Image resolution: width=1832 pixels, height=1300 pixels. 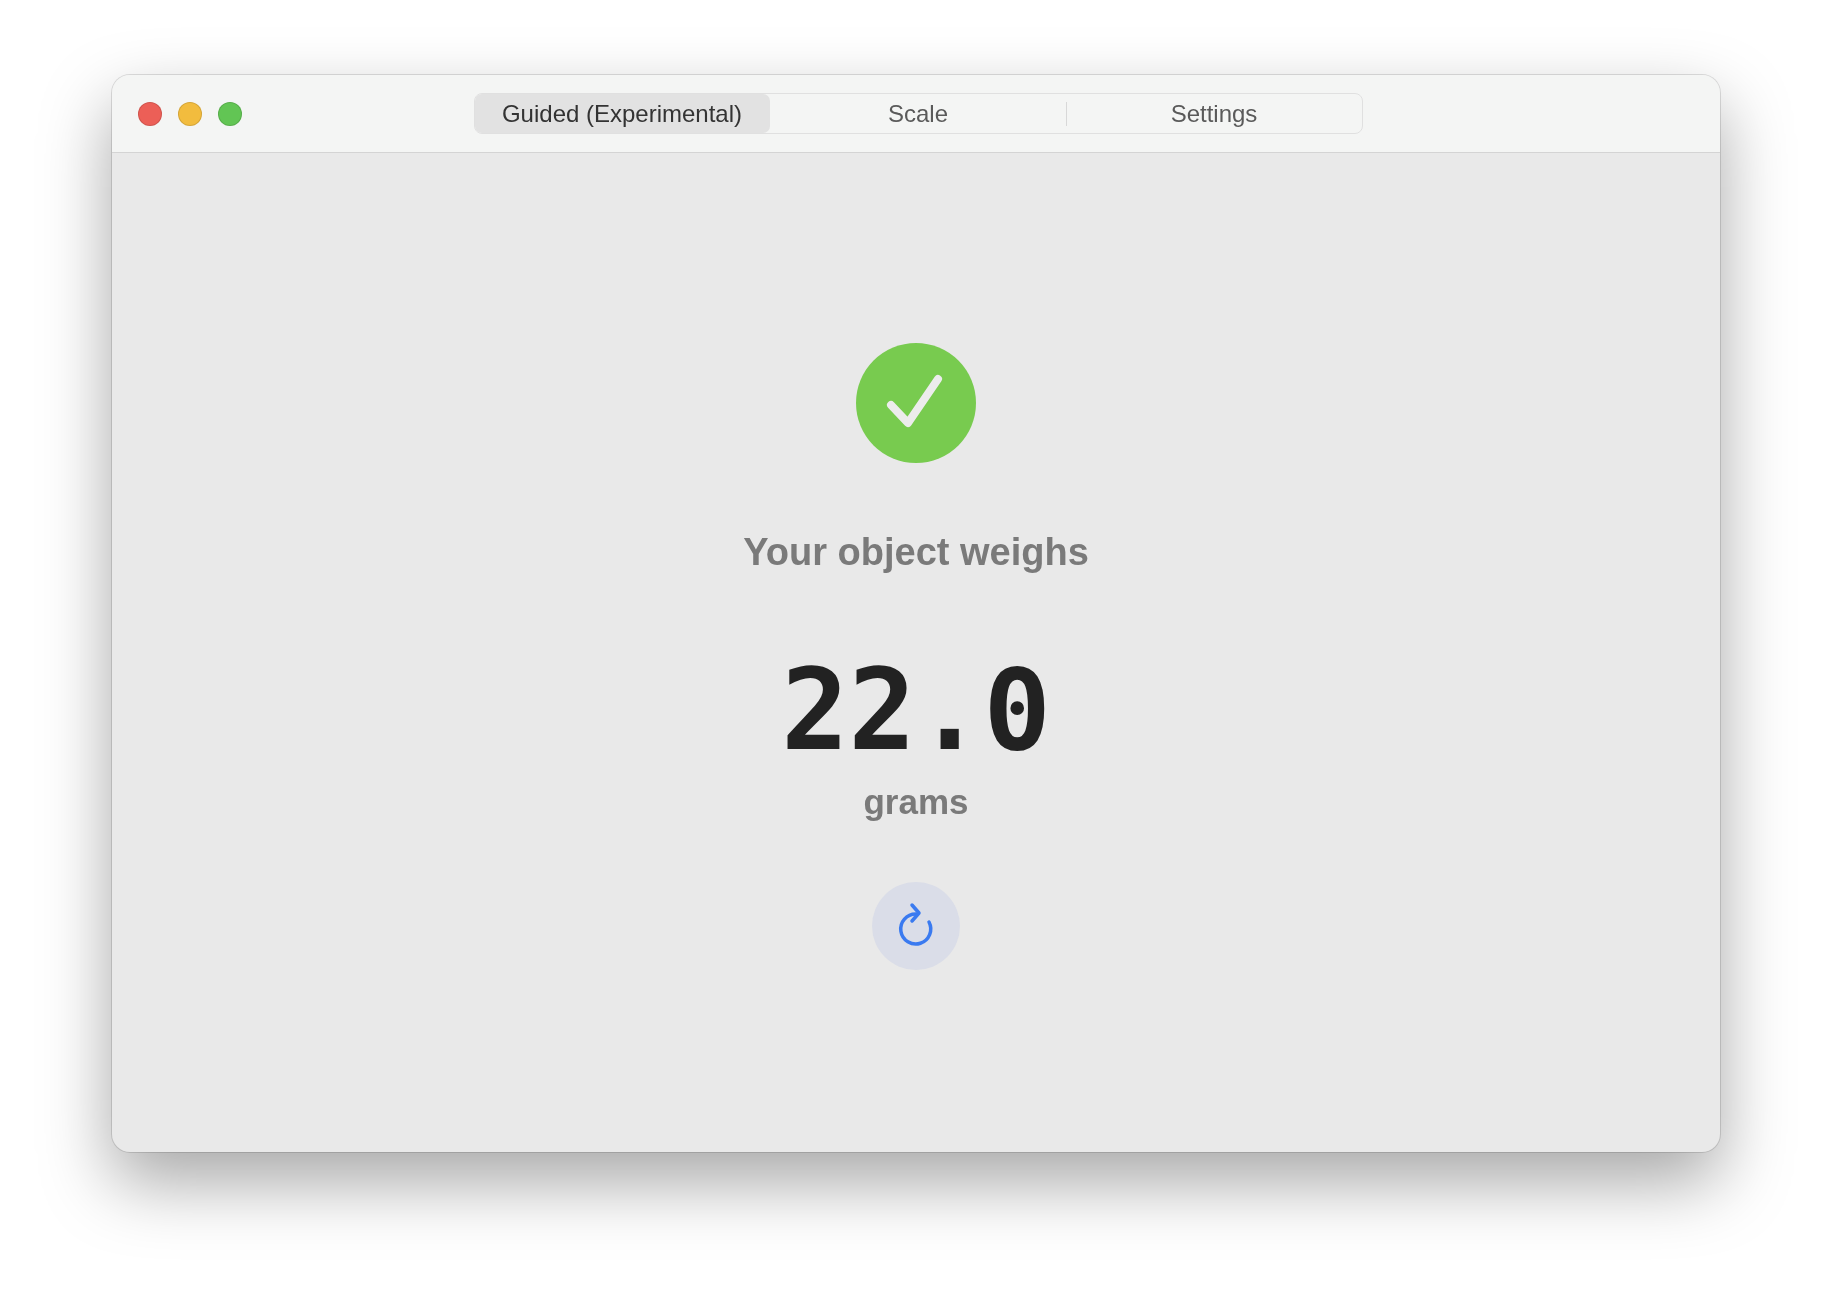 What do you see at coordinates (918, 113) in the screenshot?
I see `tab: Scale` at bounding box center [918, 113].